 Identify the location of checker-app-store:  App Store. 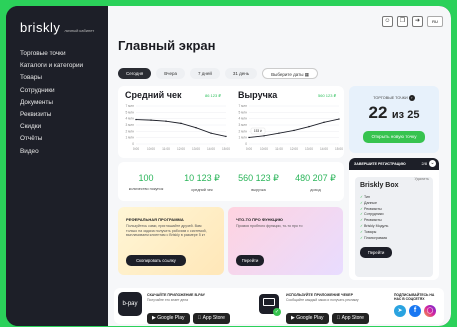
(350, 318).